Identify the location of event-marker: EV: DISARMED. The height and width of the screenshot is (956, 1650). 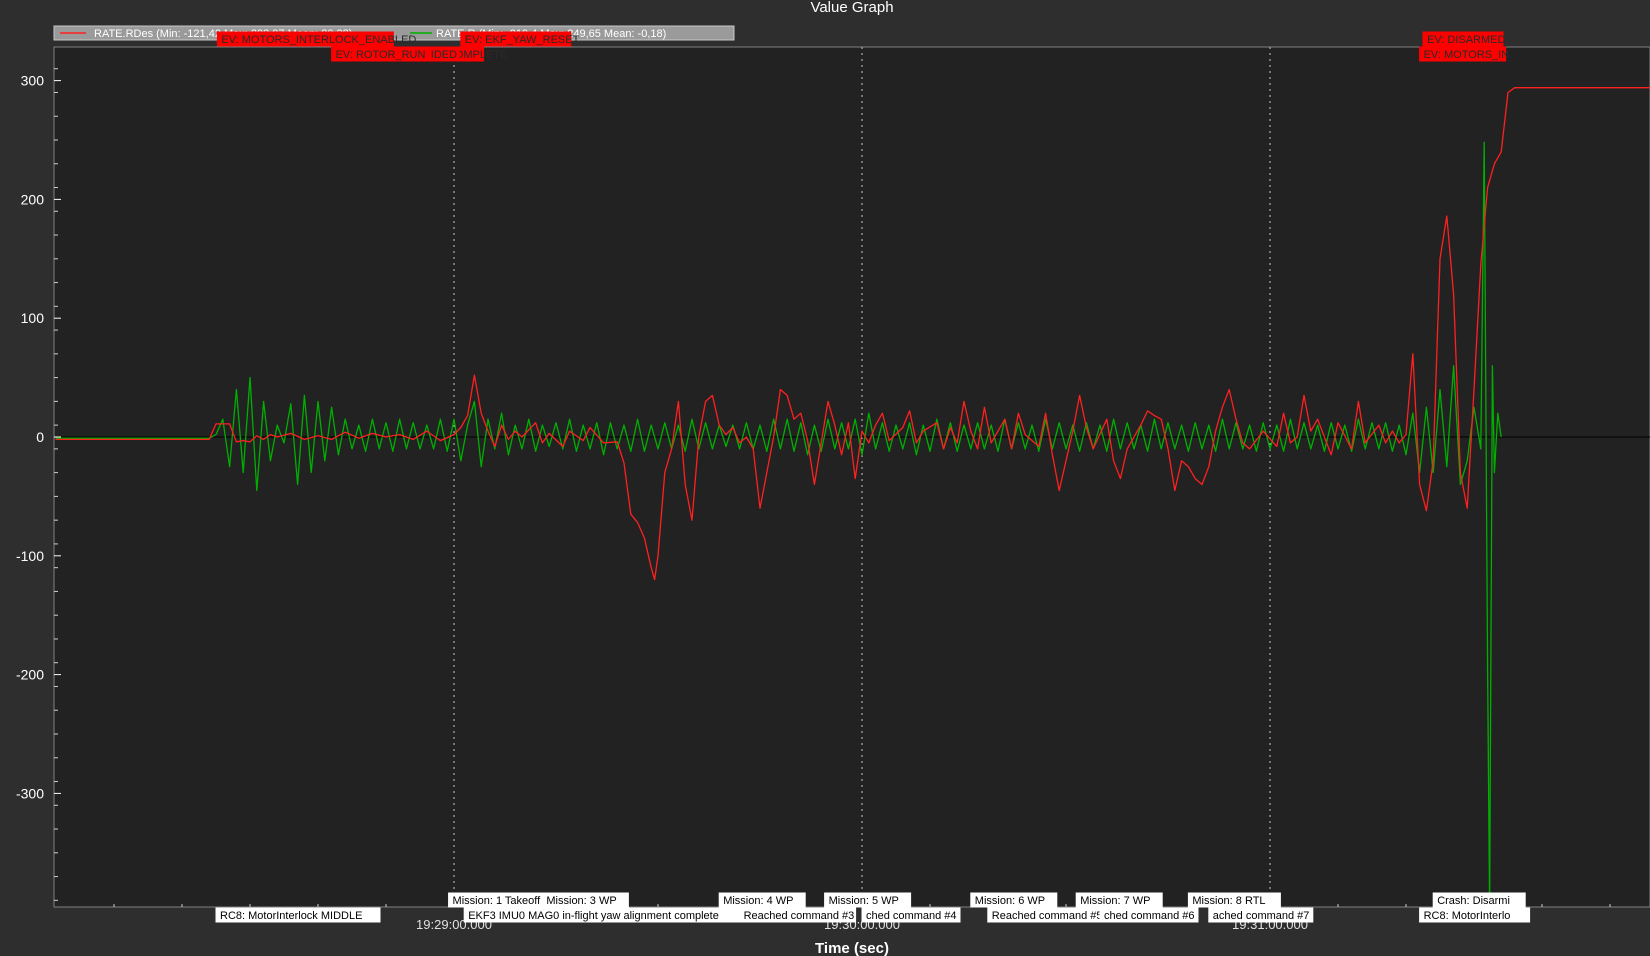
(1463, 39).